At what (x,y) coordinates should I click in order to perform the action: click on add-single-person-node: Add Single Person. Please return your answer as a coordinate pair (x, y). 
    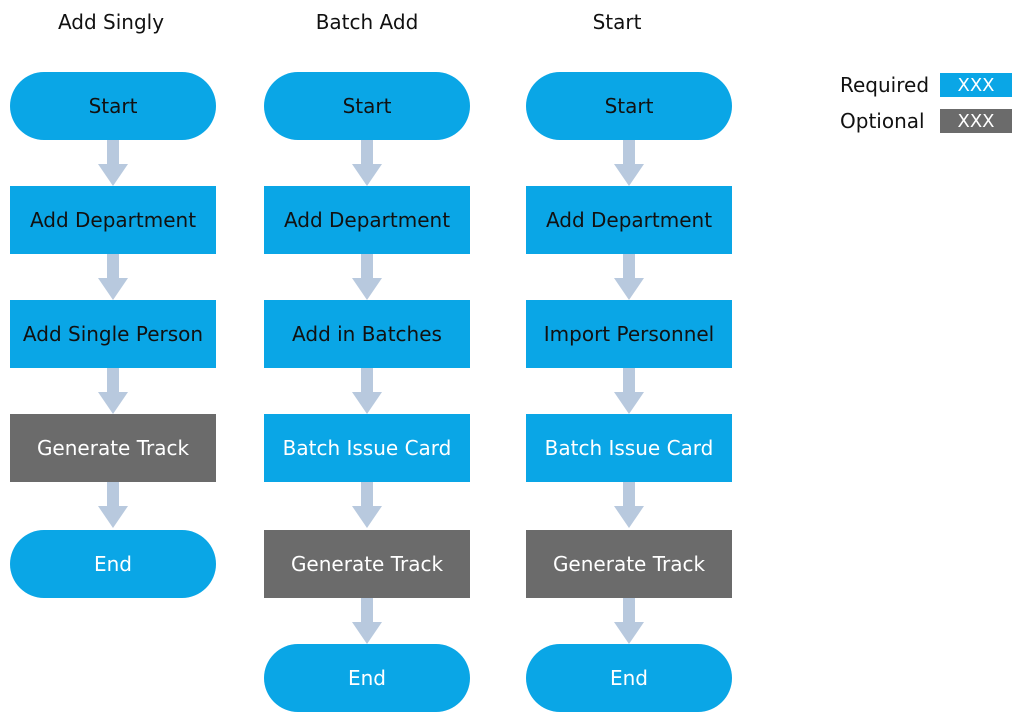
    Looking at the image, I should click on (113, 334).